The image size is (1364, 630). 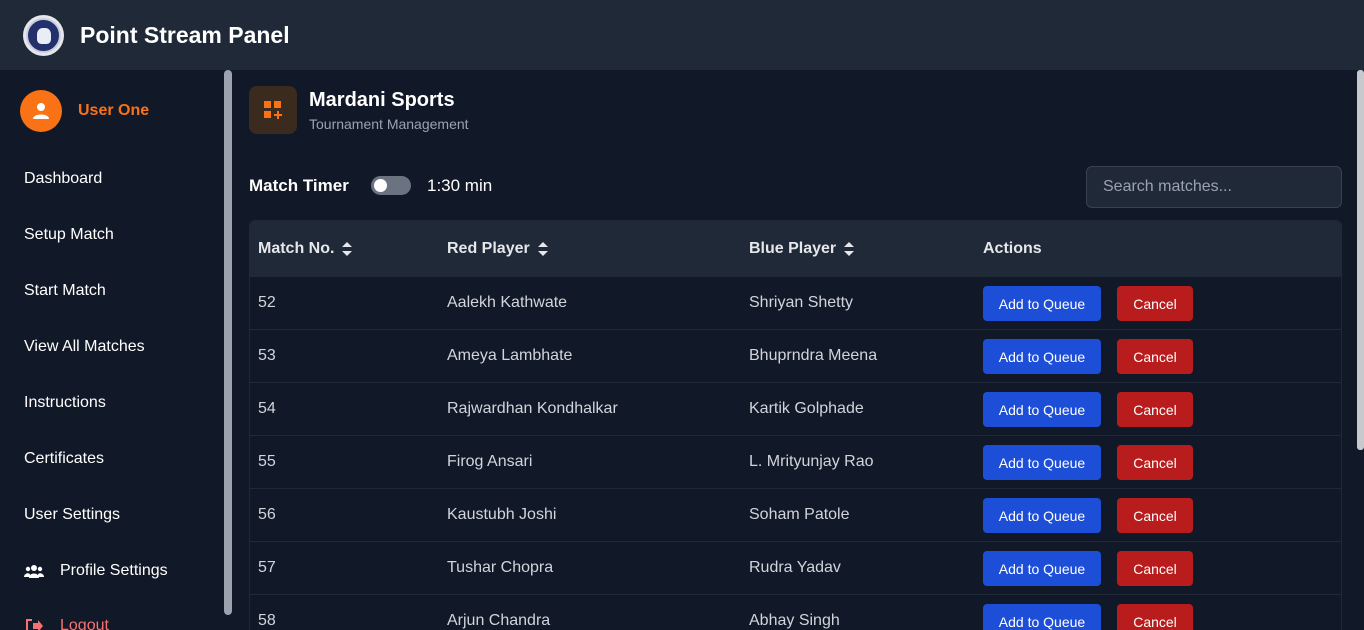 I want to click on column-header-label: Red Player, so click(x=488, y=248).